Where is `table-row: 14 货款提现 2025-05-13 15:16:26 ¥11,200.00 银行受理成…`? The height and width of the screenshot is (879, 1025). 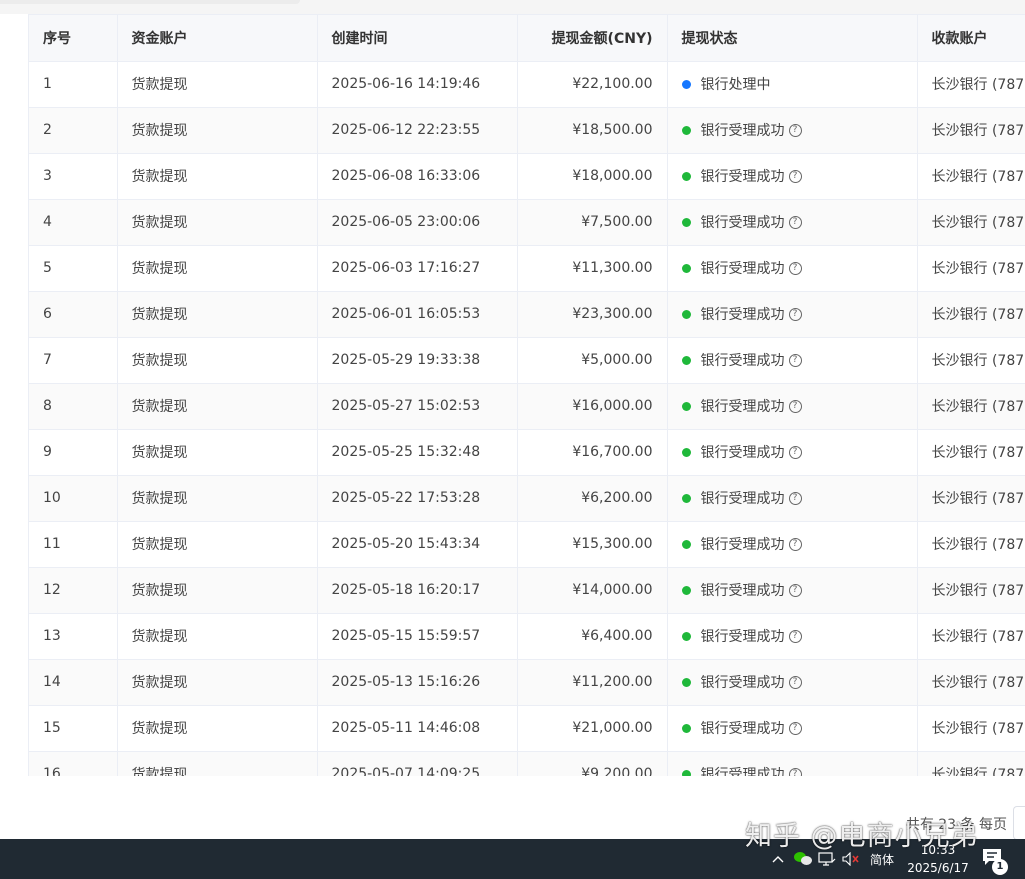
table-row: 14 货款提现 2025-05-13 15:16:26 ¥11,200.00 银行受理成… is located at coordinates (527, 682).